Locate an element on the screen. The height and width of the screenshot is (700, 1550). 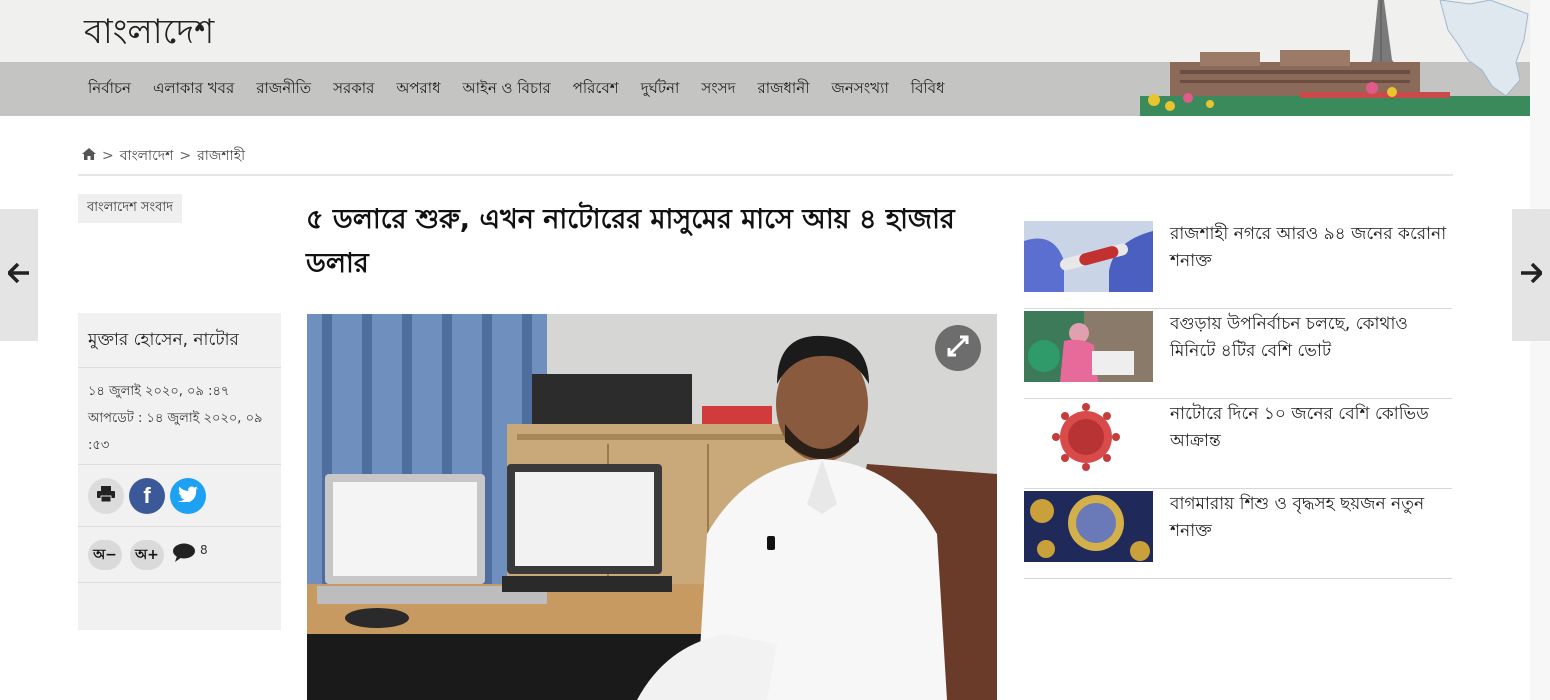
previous-article-button is located at coordinates (19, 275).